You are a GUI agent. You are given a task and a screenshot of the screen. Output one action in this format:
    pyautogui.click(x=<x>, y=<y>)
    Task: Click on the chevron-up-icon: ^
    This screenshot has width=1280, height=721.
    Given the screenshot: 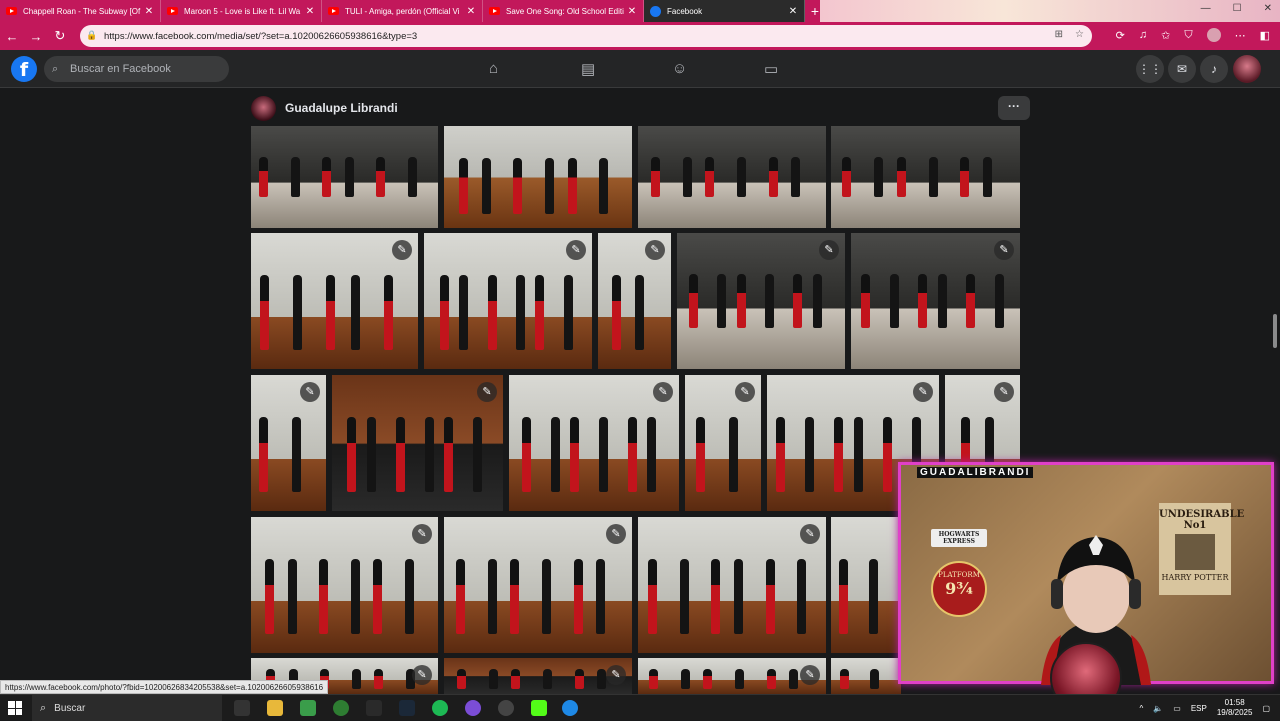 What is the action you would take?
    pyautogui.click(x=1142, y=708)
    